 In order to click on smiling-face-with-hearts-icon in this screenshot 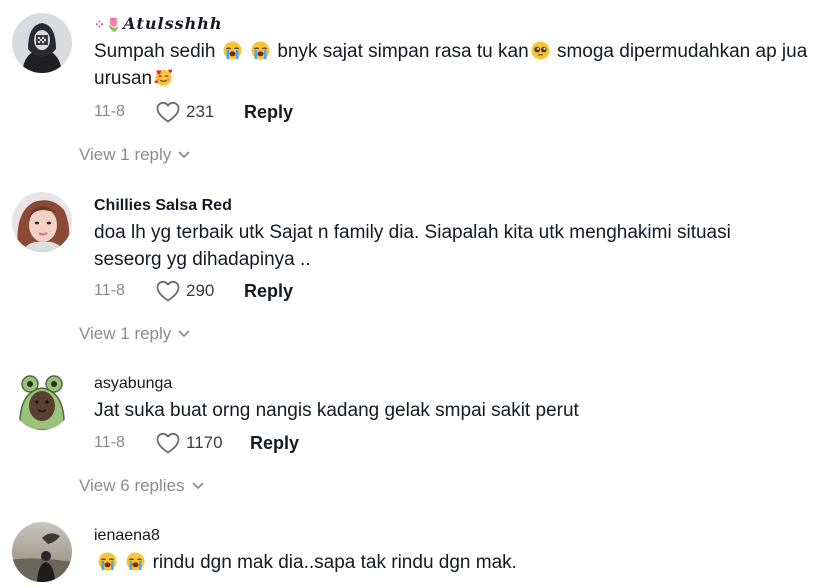, I will do `click(163, 77)`.